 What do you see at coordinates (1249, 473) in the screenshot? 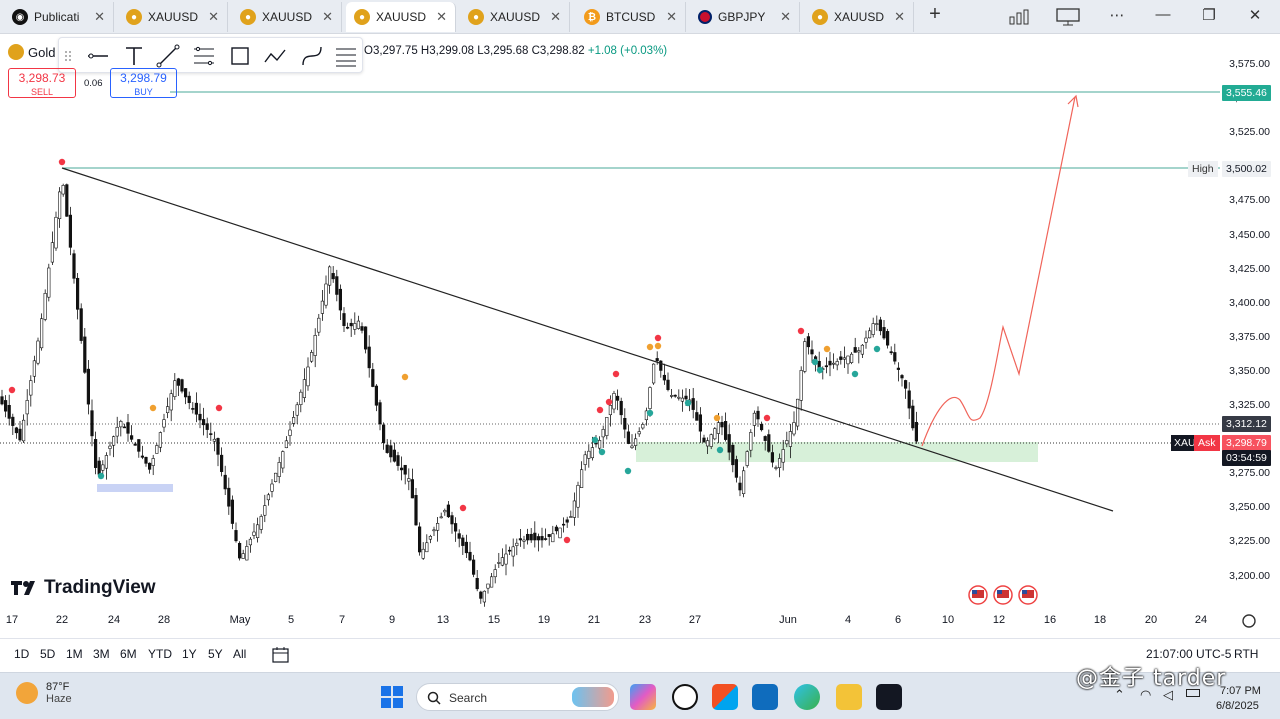
I see `price-tick-label: 3,275.00` at bounding box center [1249, 473].